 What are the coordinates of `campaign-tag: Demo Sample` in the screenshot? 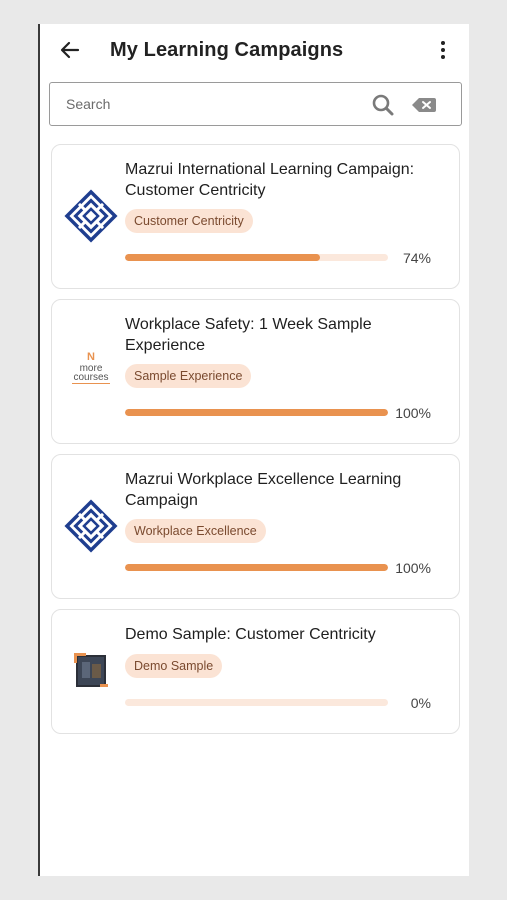 It's located at (174, 666).